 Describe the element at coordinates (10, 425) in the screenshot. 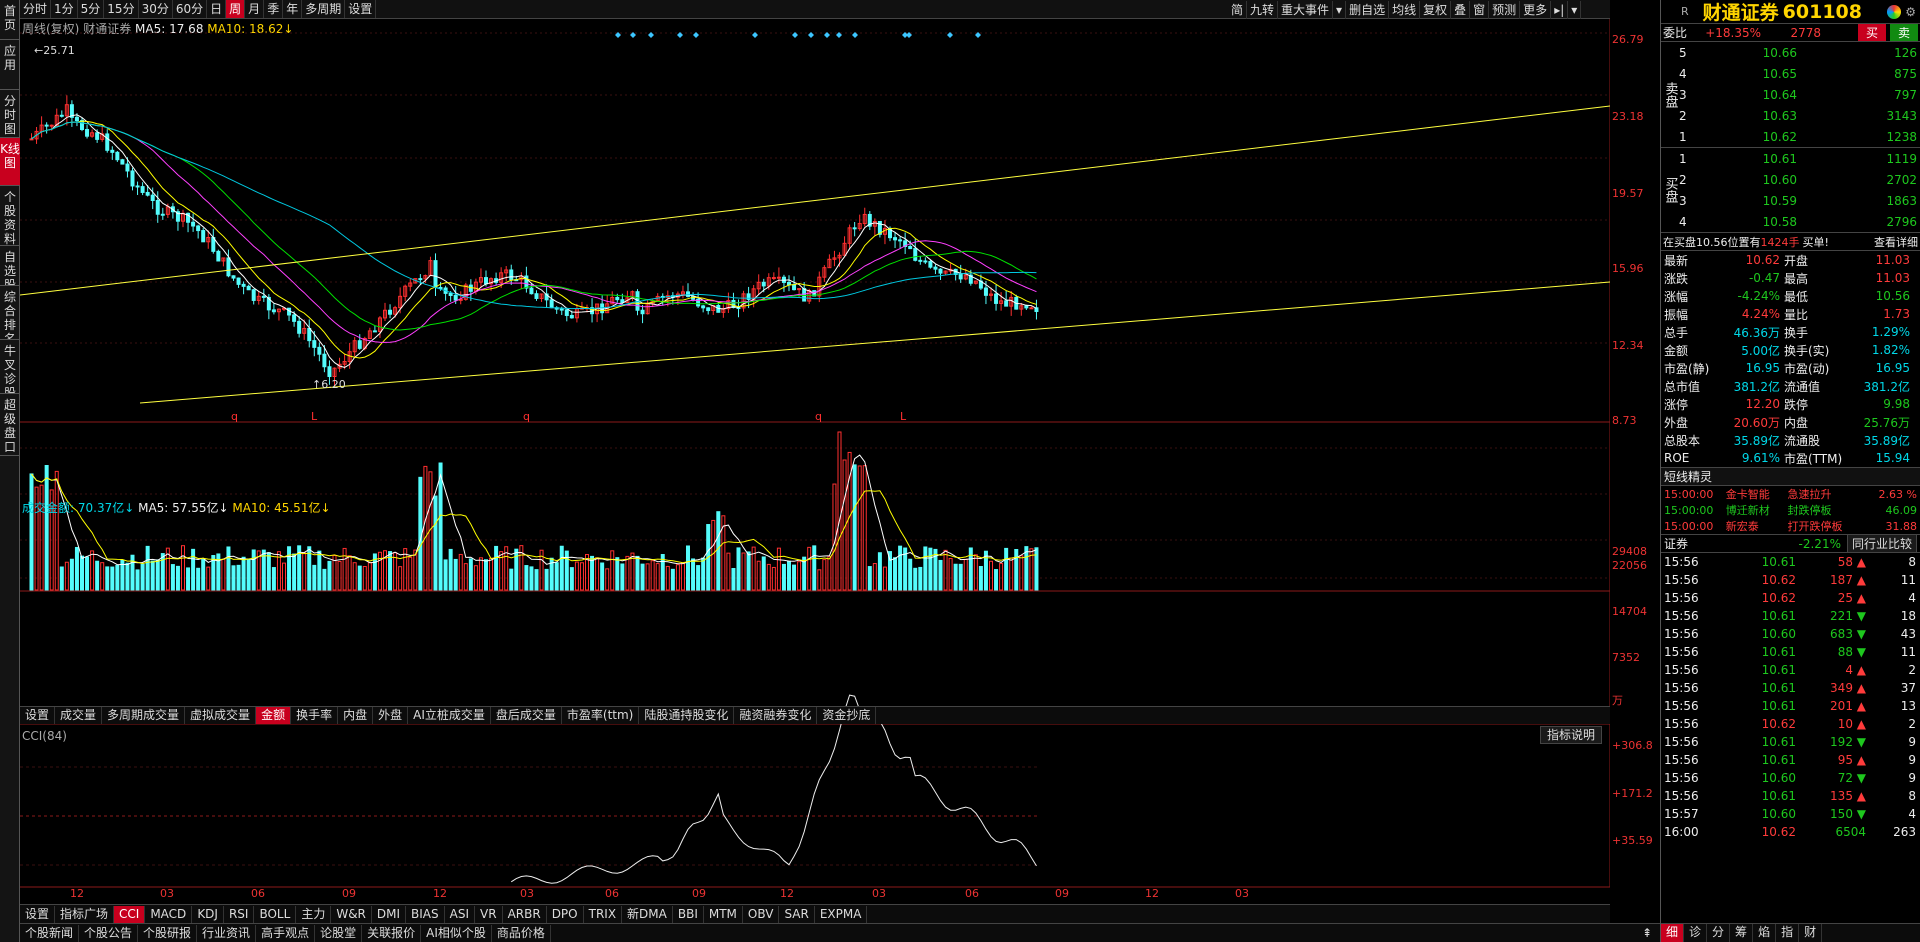

I see `sidebar-item-8: 超级盘口` at that location.